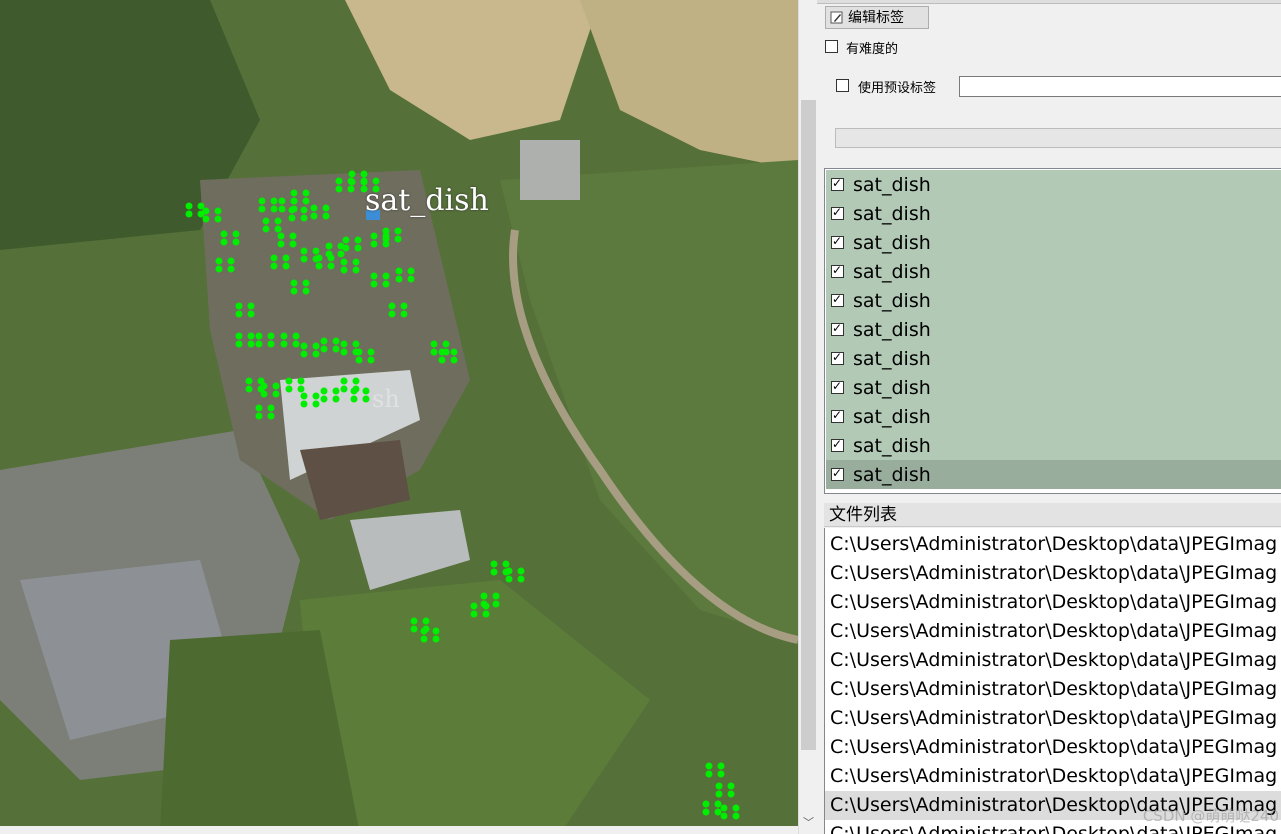  Describe the element at coordinates (399, 830) in the screenshot. I see `canvas-horizontal-scrollbar` at that location.